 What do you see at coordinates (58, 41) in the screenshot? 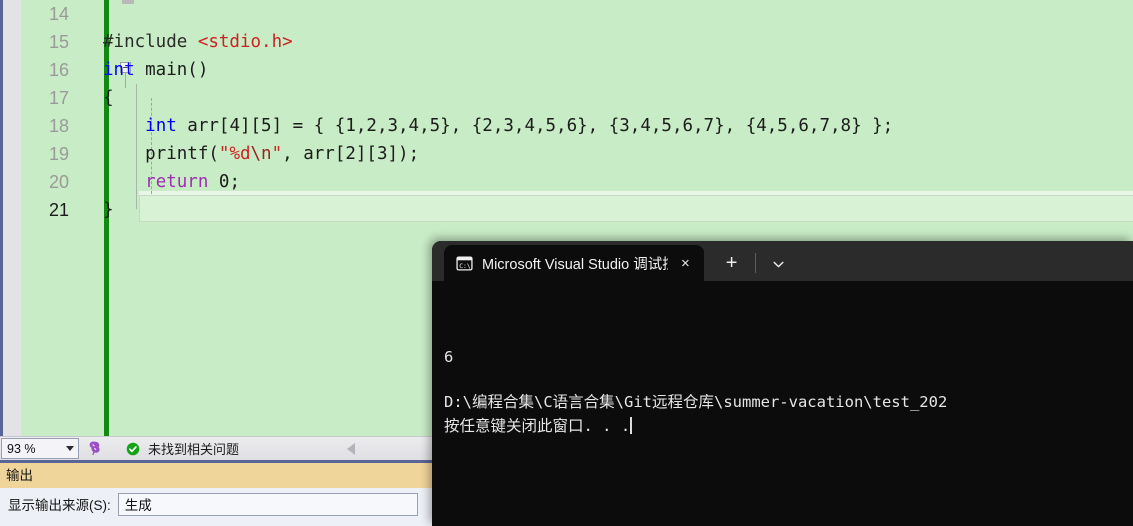
I see `line-number: 15` at bounding box center [58, 41].